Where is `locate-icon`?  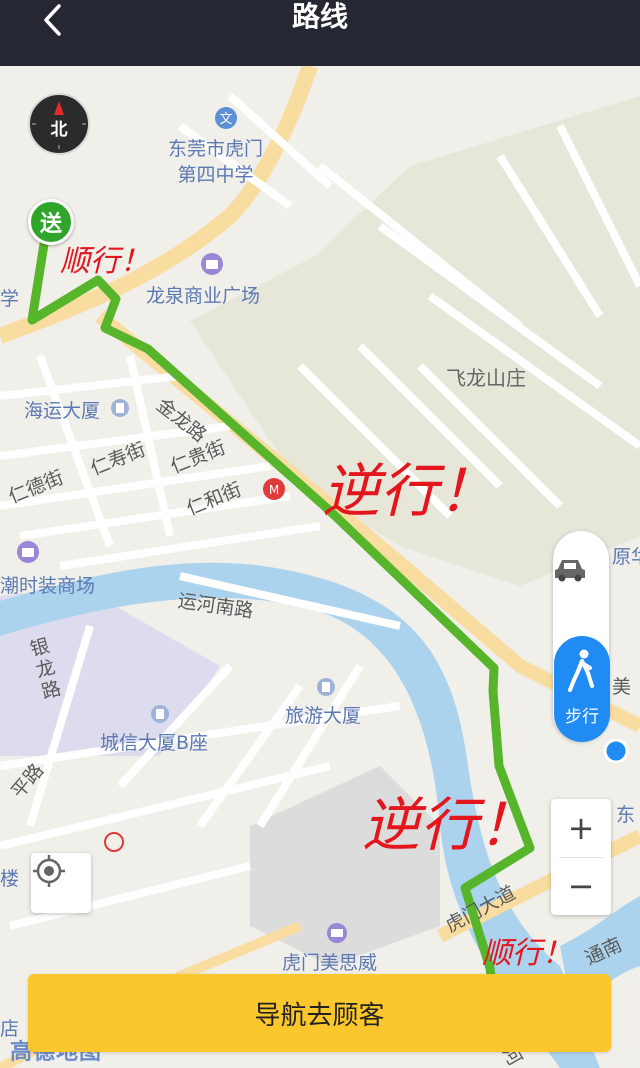 locate-icon is located at coordinates (49, 871).